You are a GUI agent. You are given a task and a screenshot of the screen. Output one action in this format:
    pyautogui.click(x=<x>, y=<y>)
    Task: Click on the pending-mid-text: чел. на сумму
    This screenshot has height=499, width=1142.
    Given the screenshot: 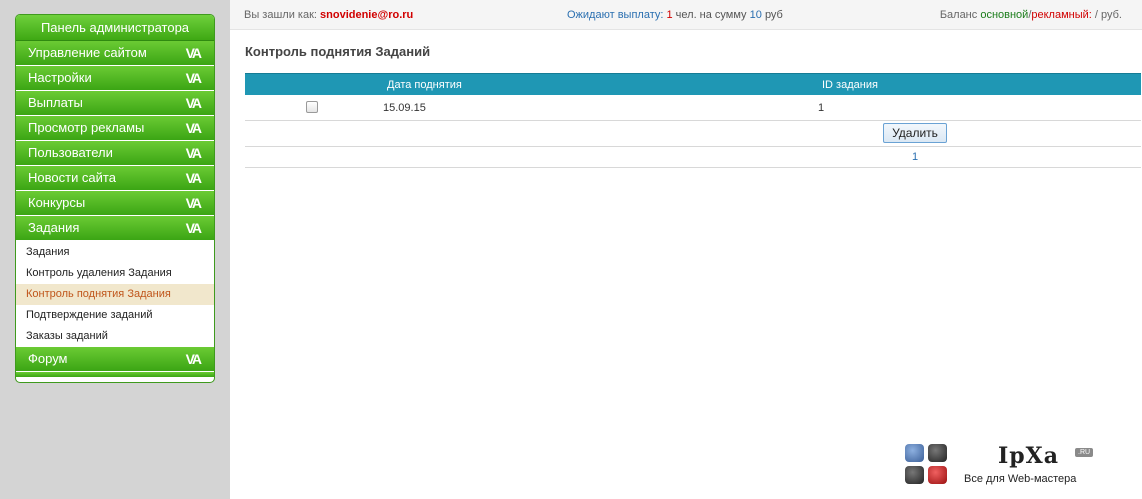 What is the action you would take?
    pyautogui.click(x=711, y=15)
    